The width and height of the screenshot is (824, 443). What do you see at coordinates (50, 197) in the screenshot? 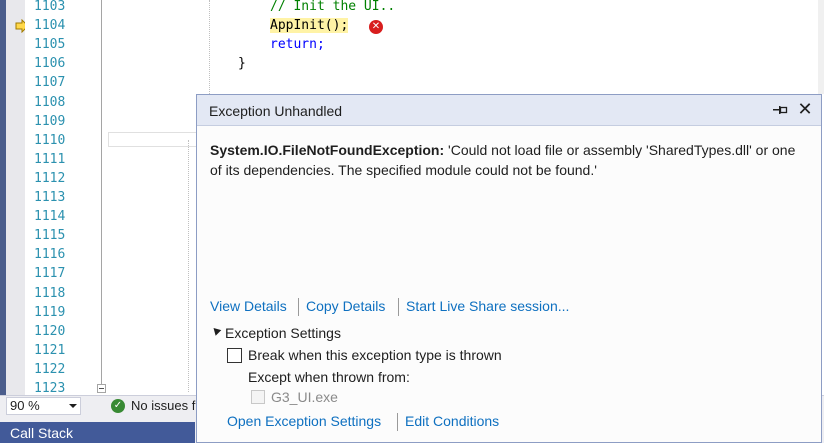
I see `line-number: 1113` at bounding box center [50, 197].